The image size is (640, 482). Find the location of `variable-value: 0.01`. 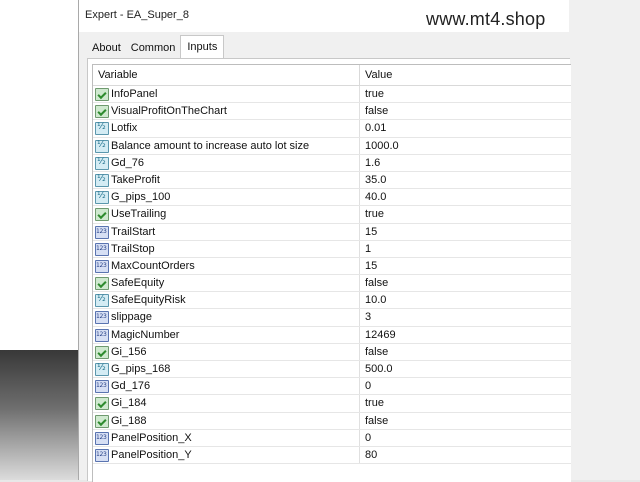

variable-value: 0.01 is located at coordinates (375, 128).